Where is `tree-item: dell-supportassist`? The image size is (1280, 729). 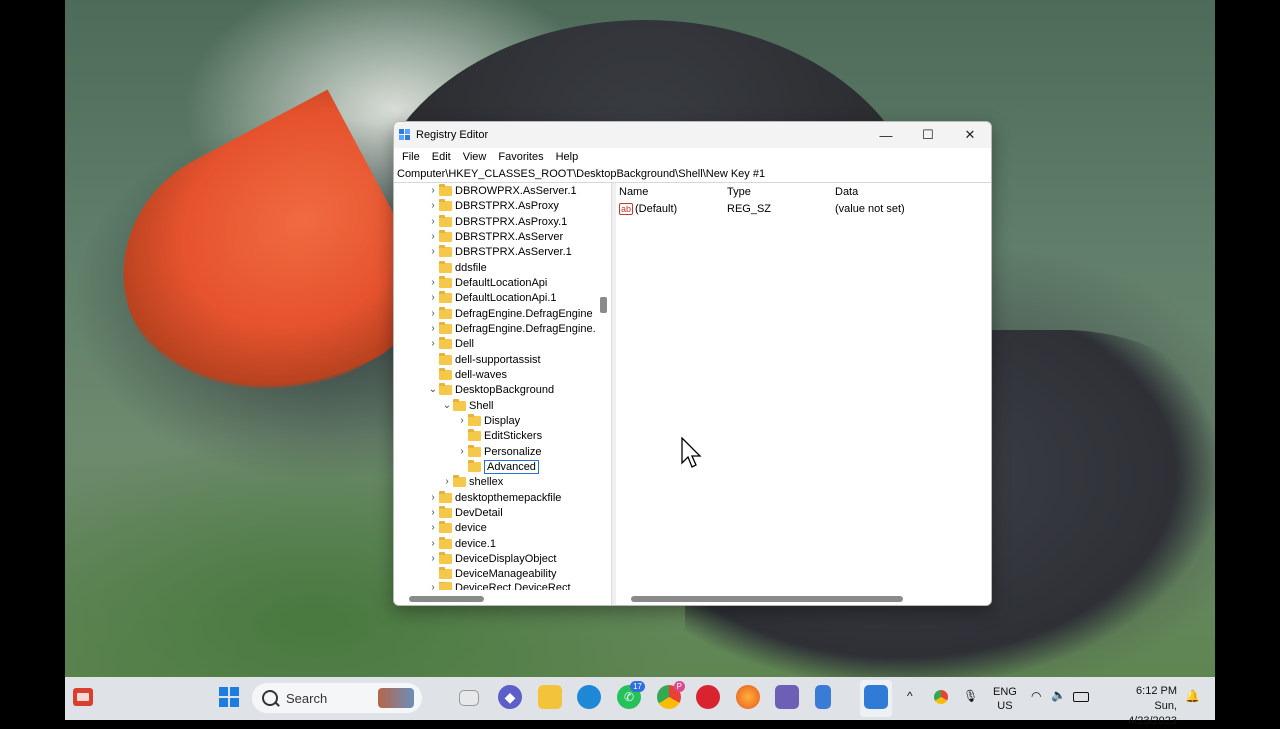
tree-item: dell-supportassist is located at coordinates (484, 359).